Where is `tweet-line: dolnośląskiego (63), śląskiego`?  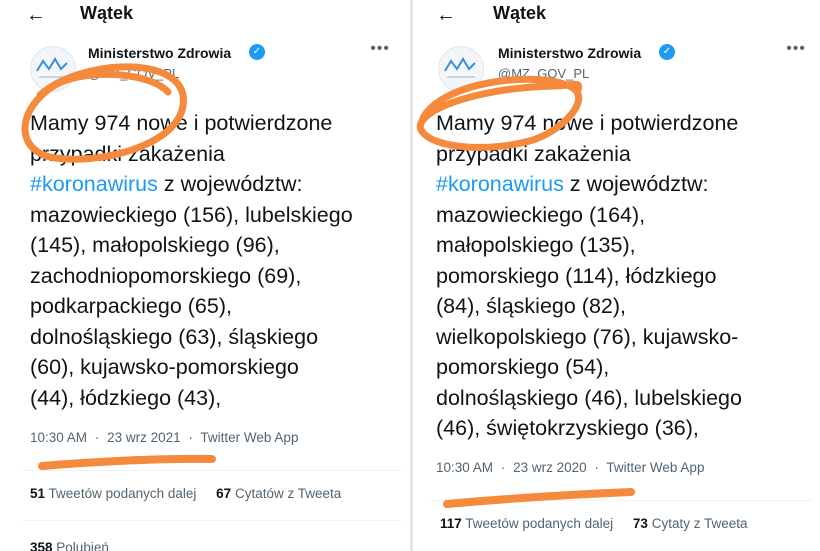 tweet-line: dolnośląskiego (63), śląskiego is located at coordinates (174, 336).